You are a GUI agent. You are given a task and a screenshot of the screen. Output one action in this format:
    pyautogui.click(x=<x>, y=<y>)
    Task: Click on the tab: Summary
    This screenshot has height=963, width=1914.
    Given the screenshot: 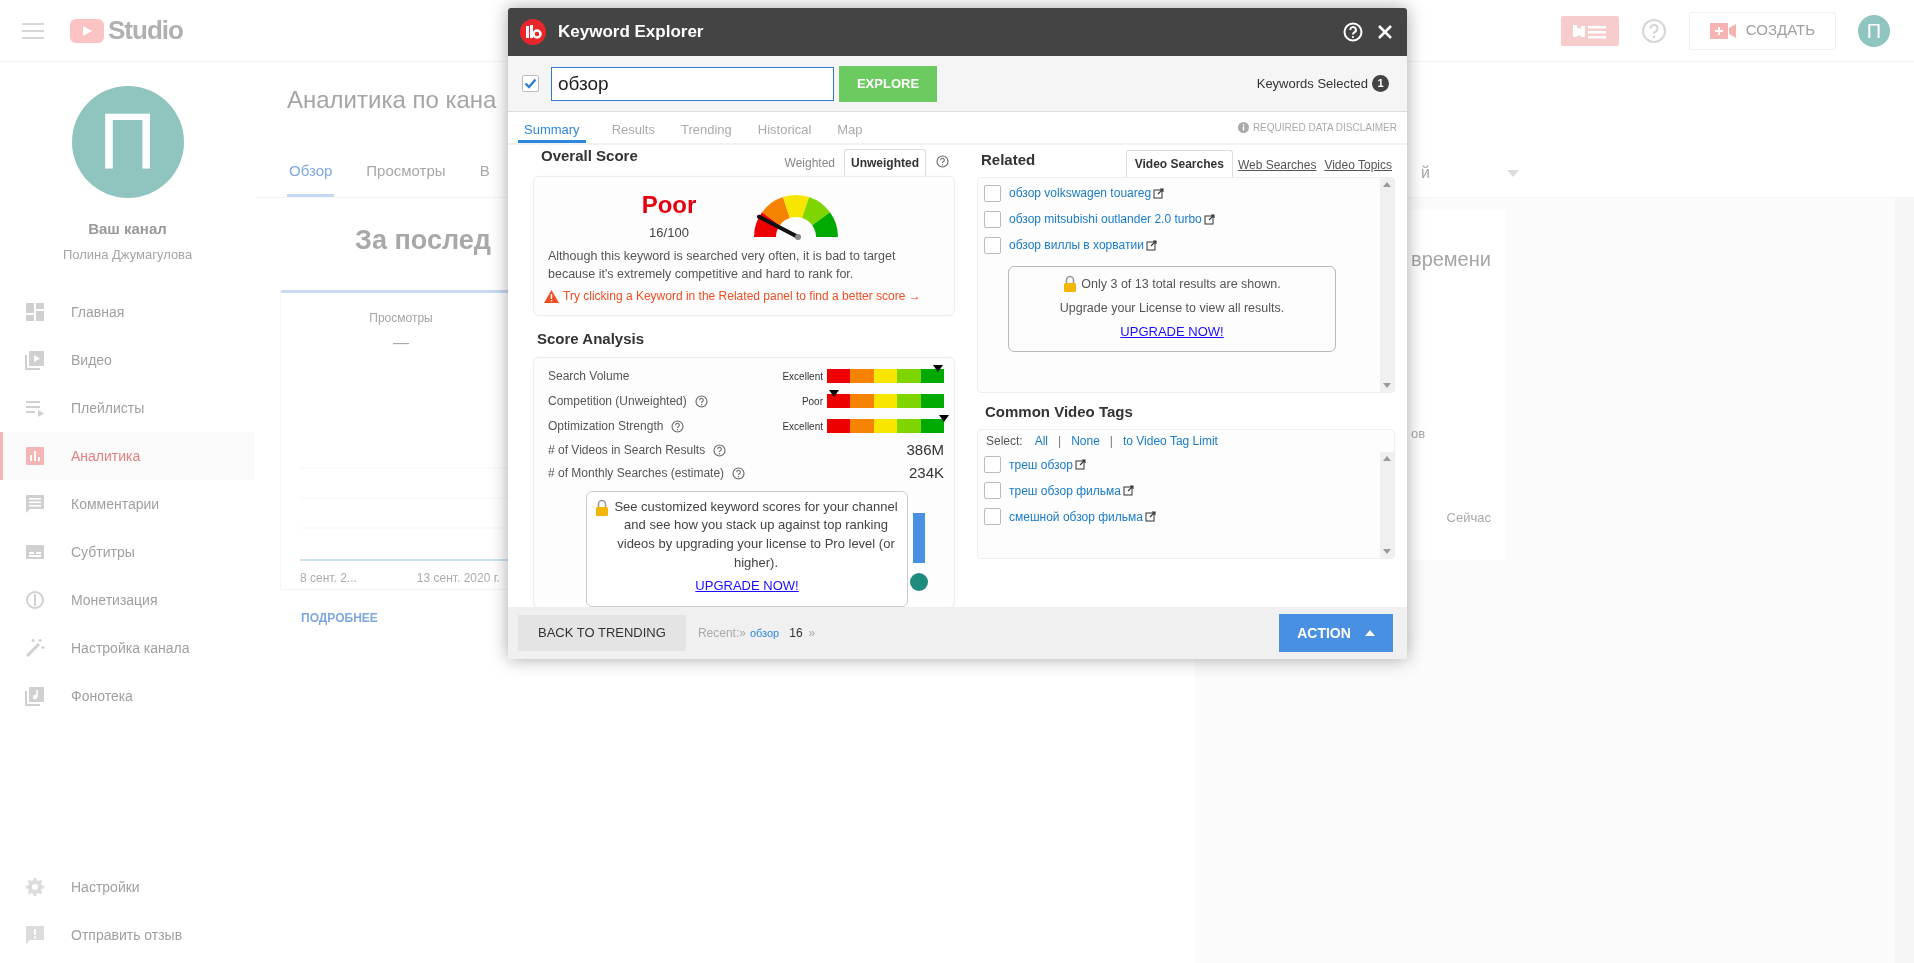 What is the action you would take?
    pyautogui.click(x=552, y=127)
    